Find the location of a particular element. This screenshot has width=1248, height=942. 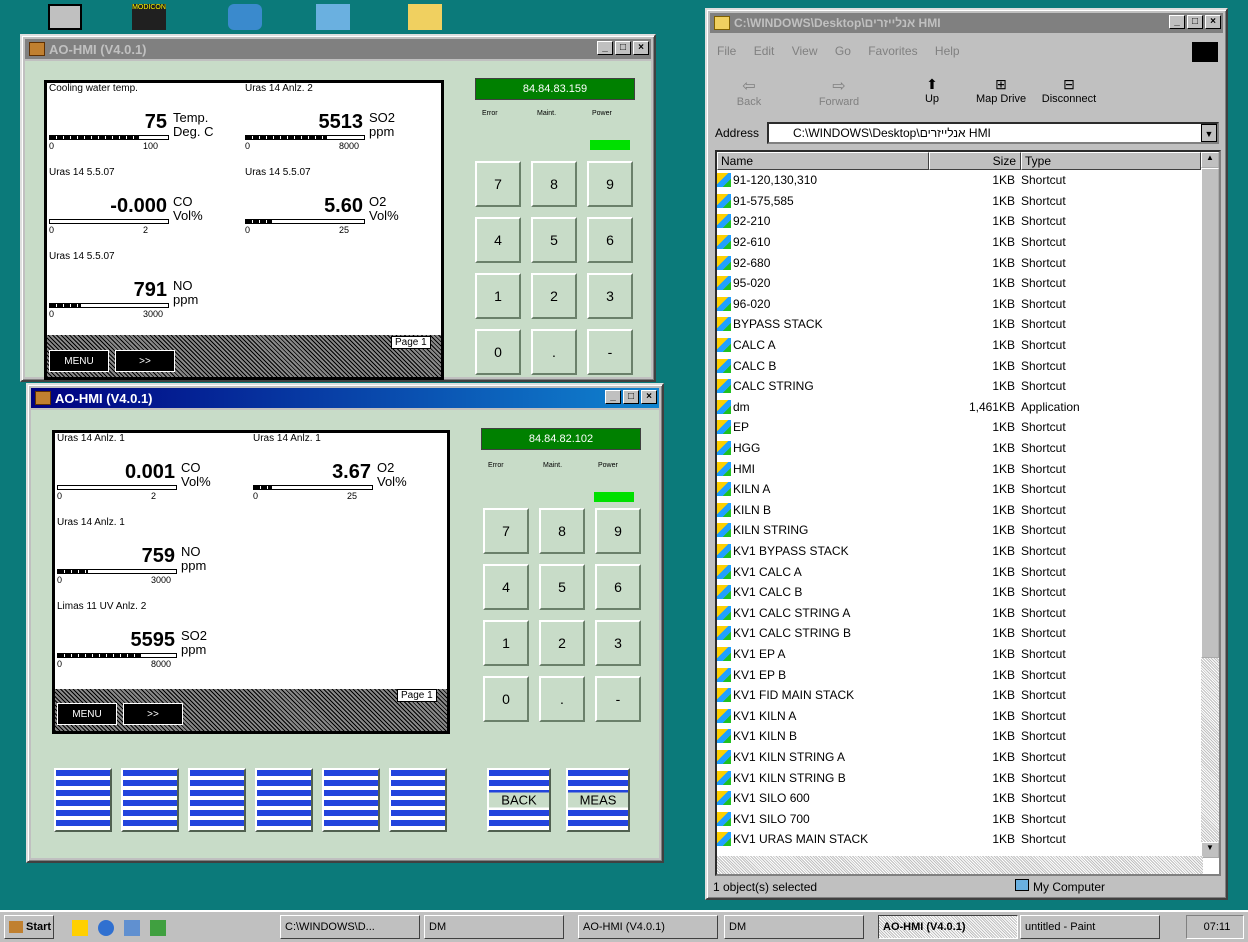

up-button: ⬆ Up is located at coordinates (932, 90).